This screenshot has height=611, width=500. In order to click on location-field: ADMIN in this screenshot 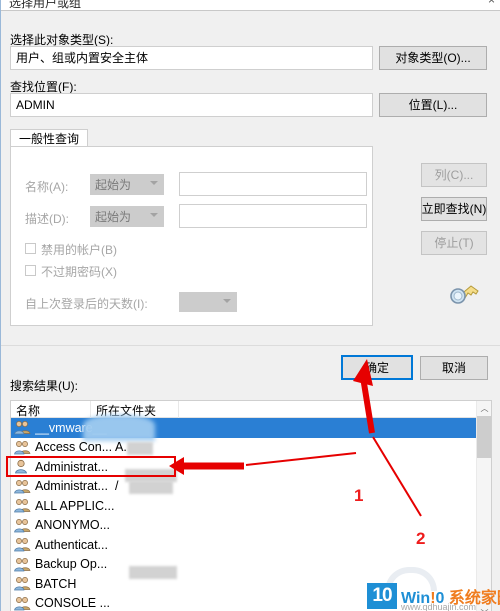, I will do `click(191, 105)`.